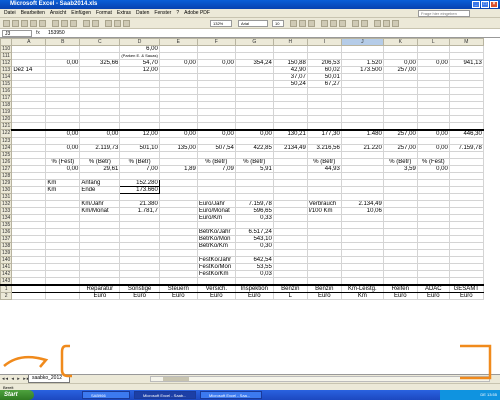 This screenshot has width=500, height=400. I want to click on font-size-select: 10, so click(278, 23).